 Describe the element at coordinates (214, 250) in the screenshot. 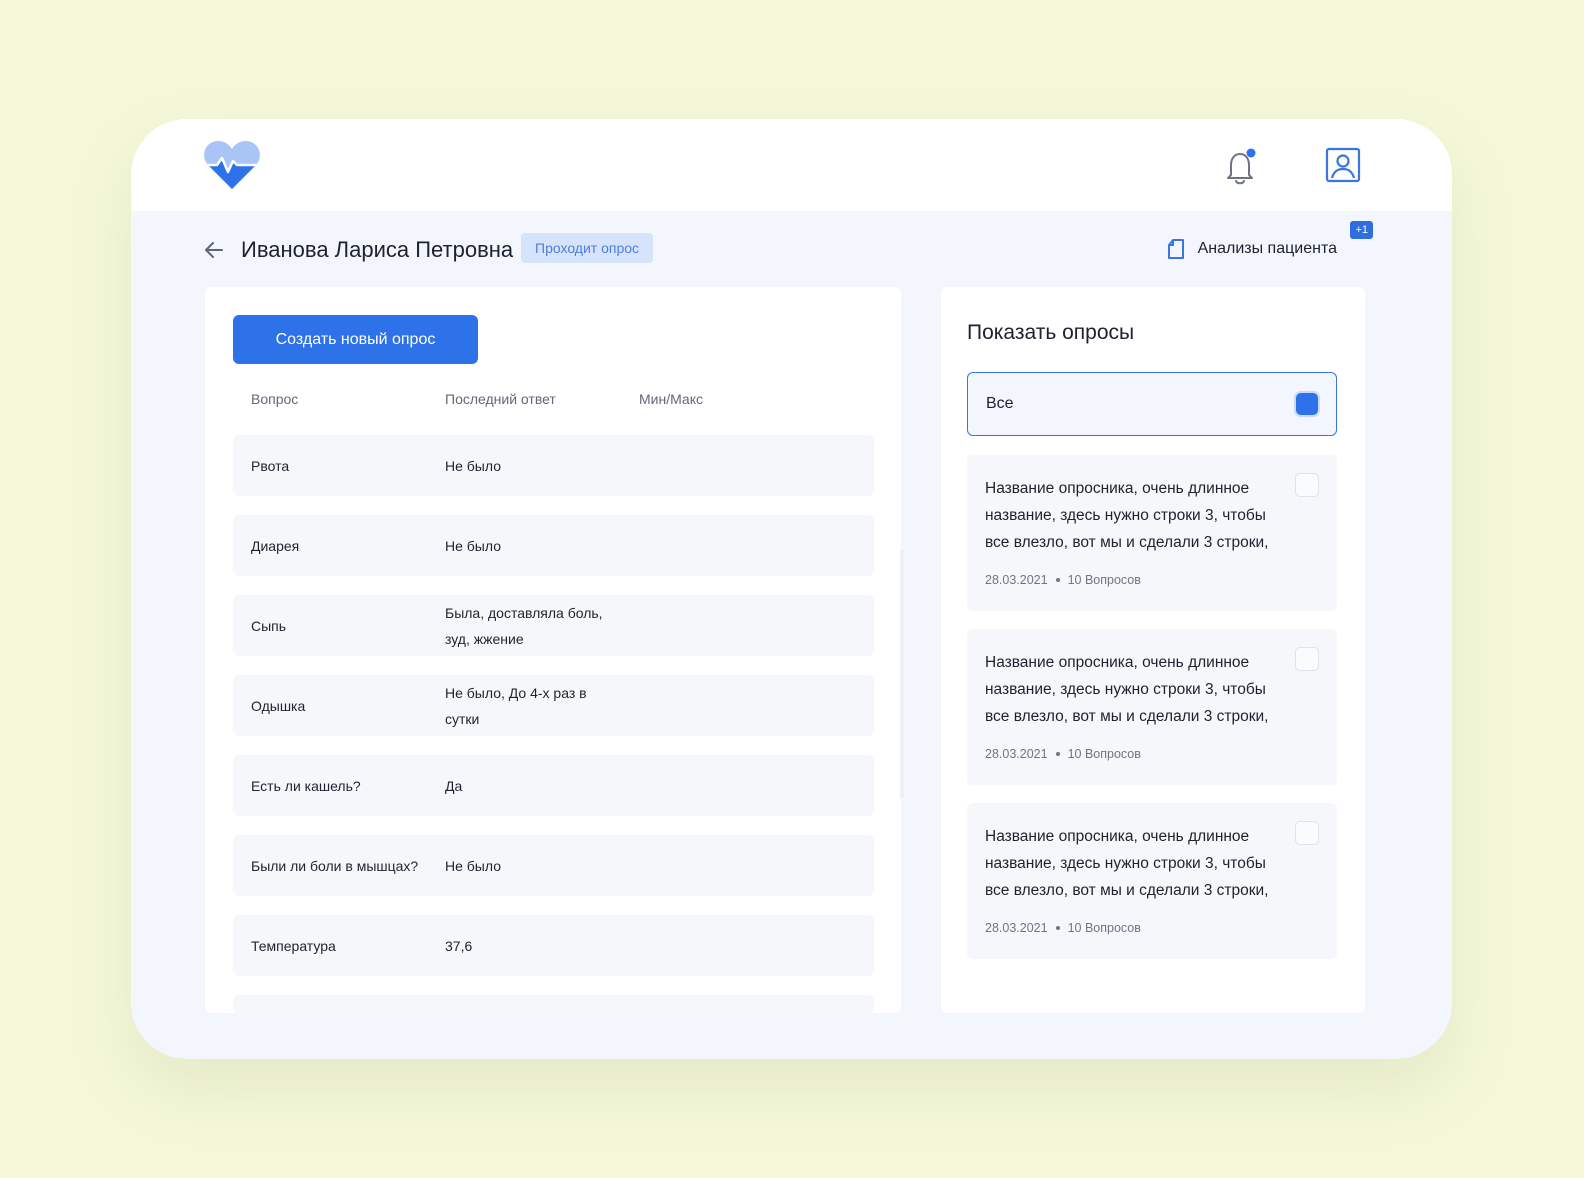

I see `back-arrow-icon` at that location.